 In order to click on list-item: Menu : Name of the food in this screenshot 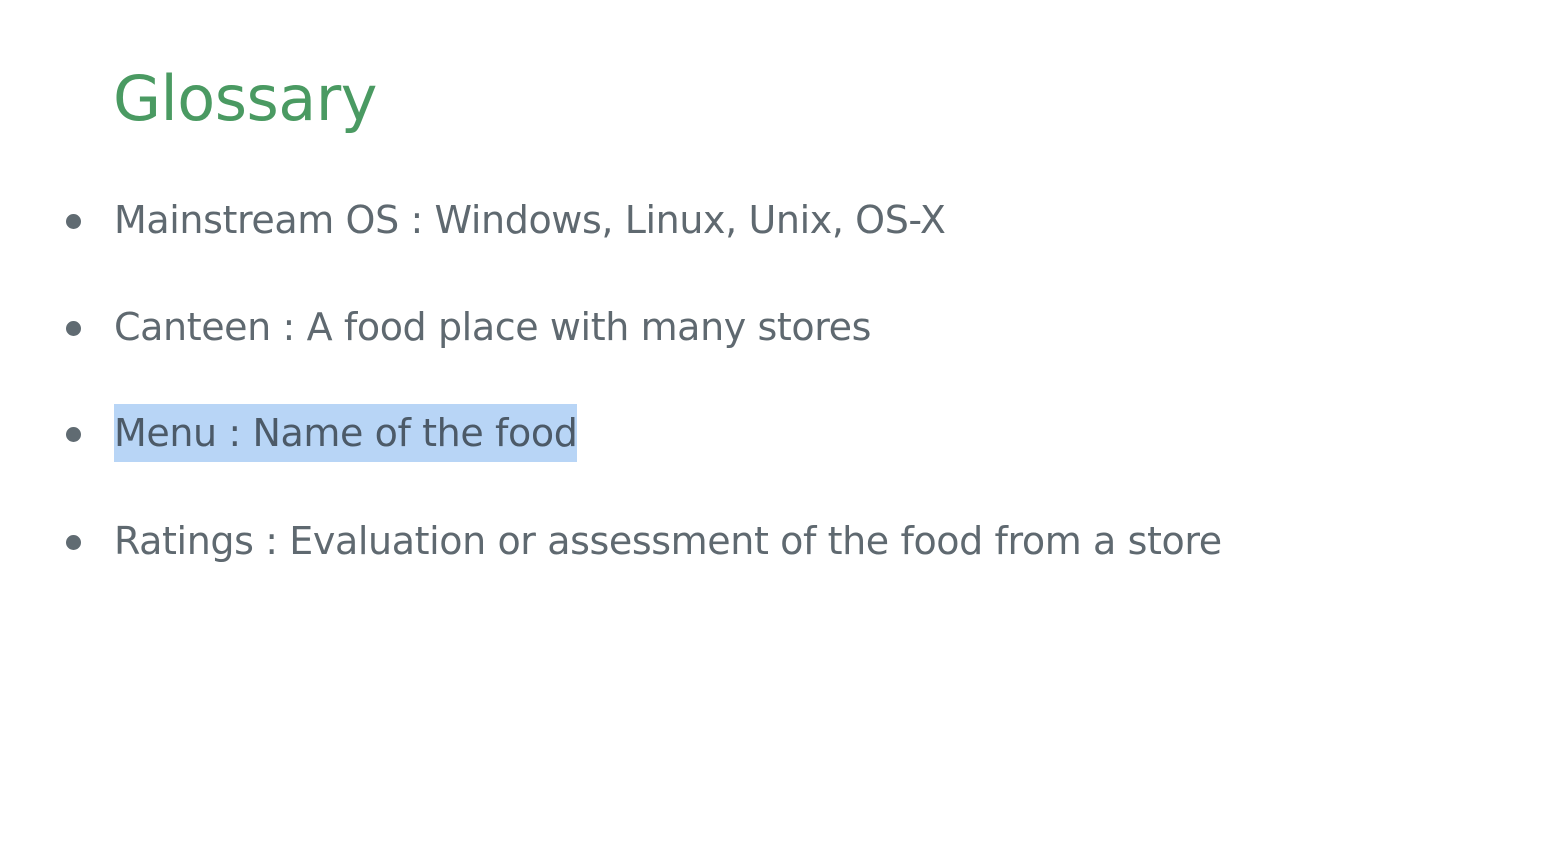, I will do `click(750, 434)`.